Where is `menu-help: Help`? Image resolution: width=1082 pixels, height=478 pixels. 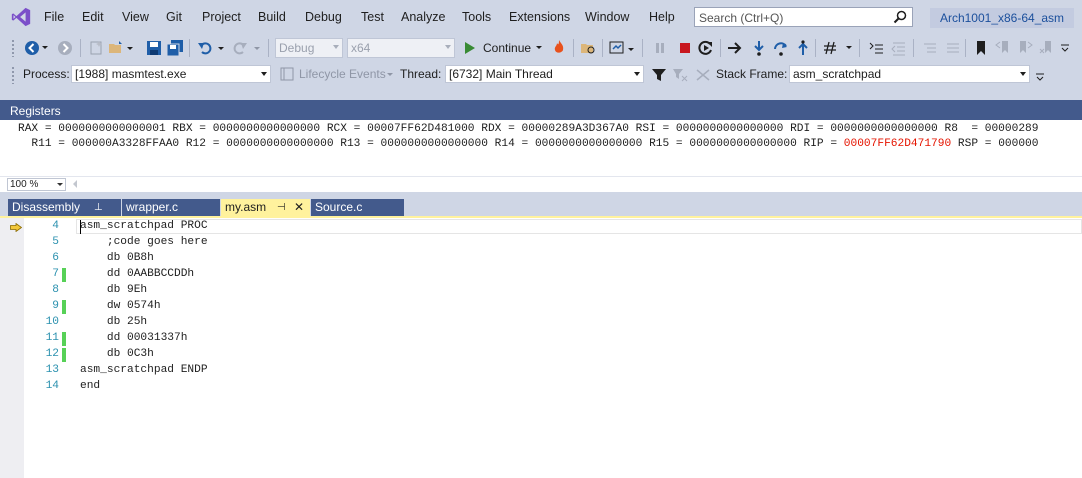 menu-help: Help is located at coordinates (662, 17).